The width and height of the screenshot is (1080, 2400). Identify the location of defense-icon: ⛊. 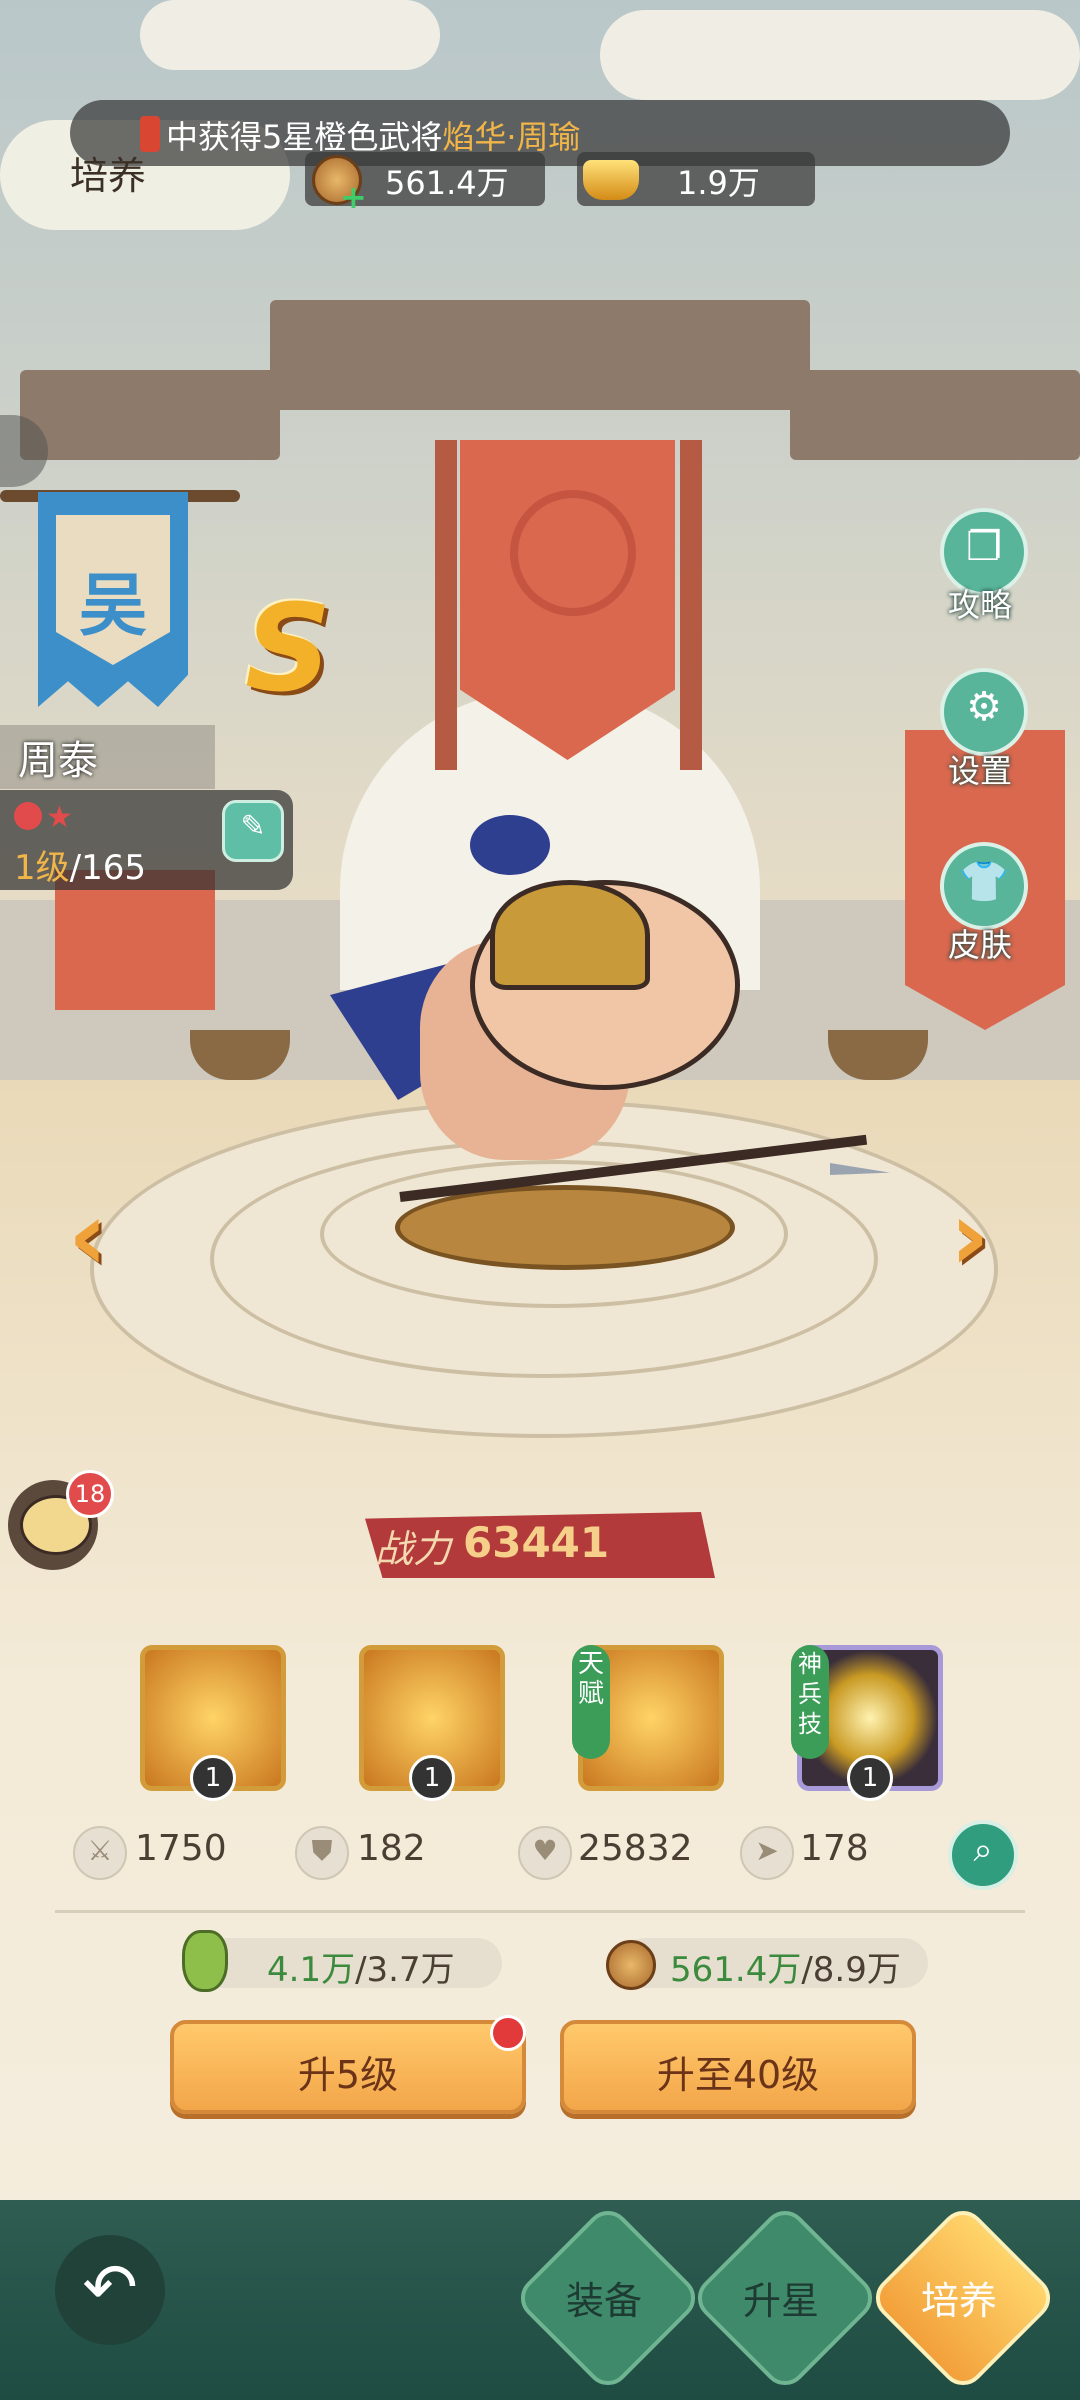
(322, 1853).